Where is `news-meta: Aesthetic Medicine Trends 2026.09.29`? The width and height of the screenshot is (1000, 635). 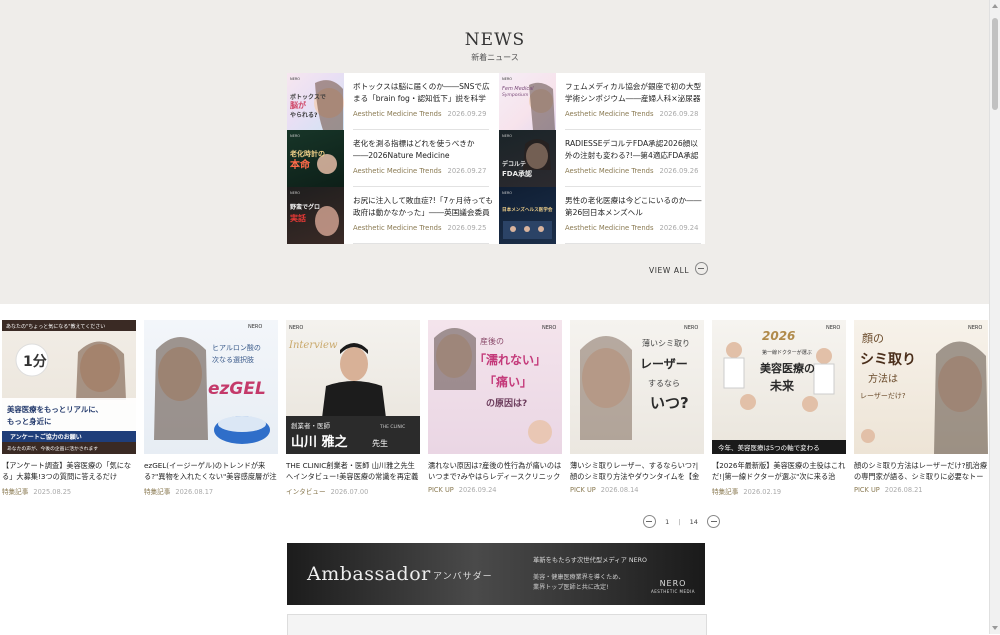 news-meta: Aesthetic Medicine Trends 2026.09.29 is located at coordinates (419, 114).